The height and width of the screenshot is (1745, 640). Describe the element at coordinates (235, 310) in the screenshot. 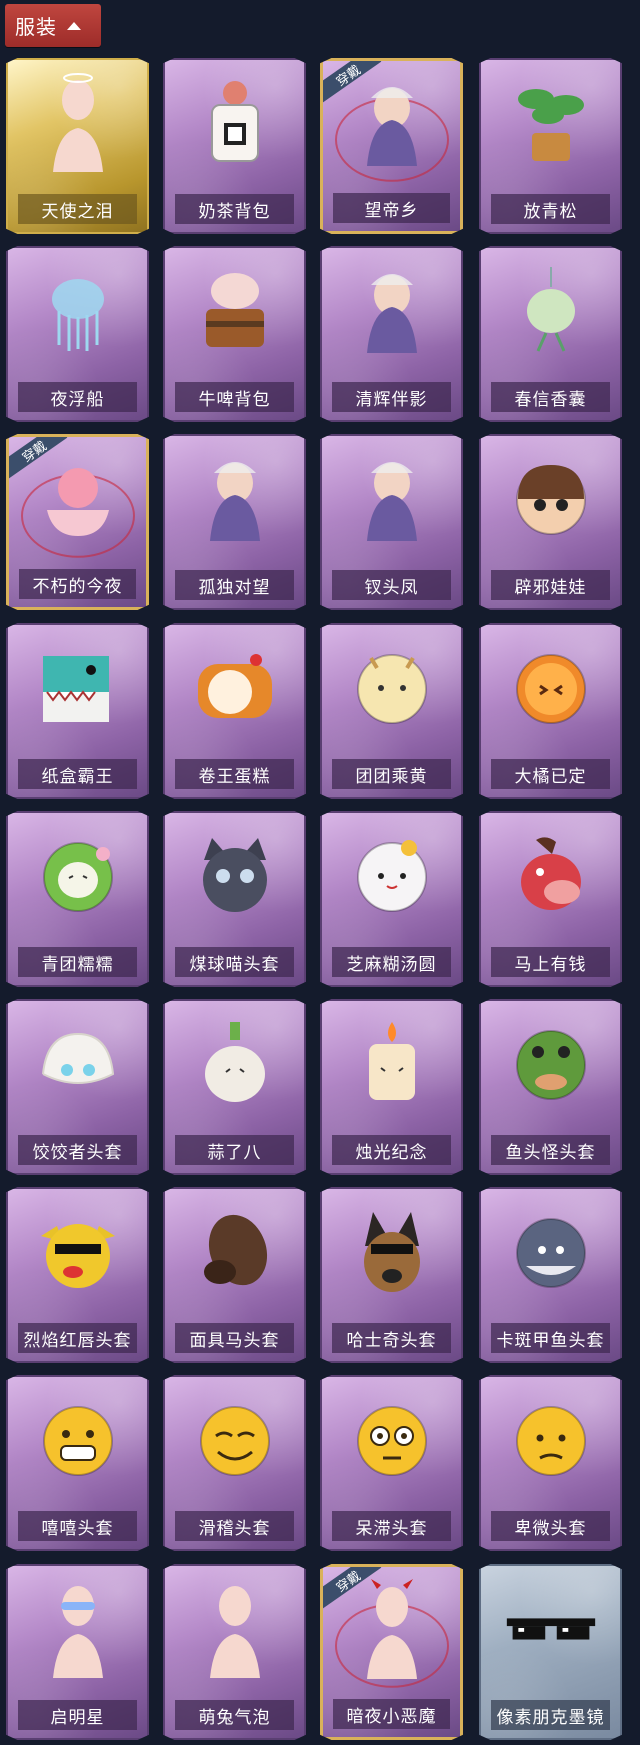

I see `cow-beer-mug-icon` at that location.